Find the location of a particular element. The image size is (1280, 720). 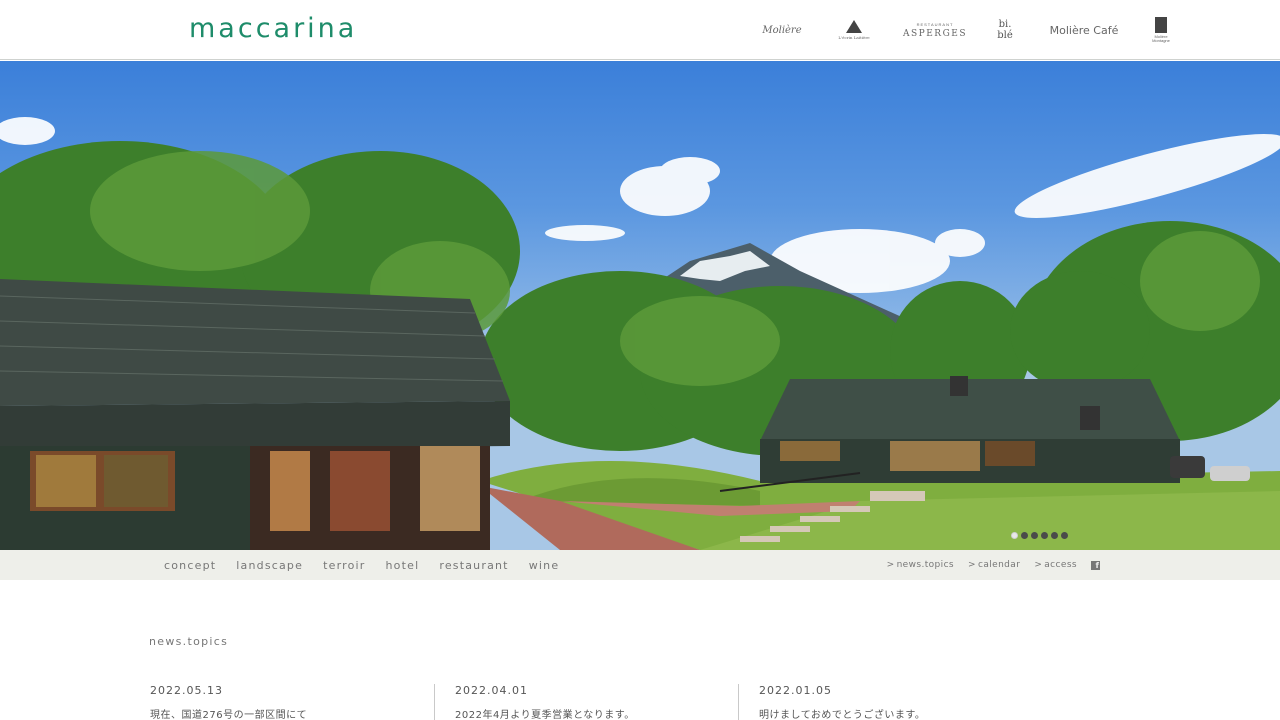

news-title: 現在、国道276号の一部区間にて is located at coordinates (290, 713).